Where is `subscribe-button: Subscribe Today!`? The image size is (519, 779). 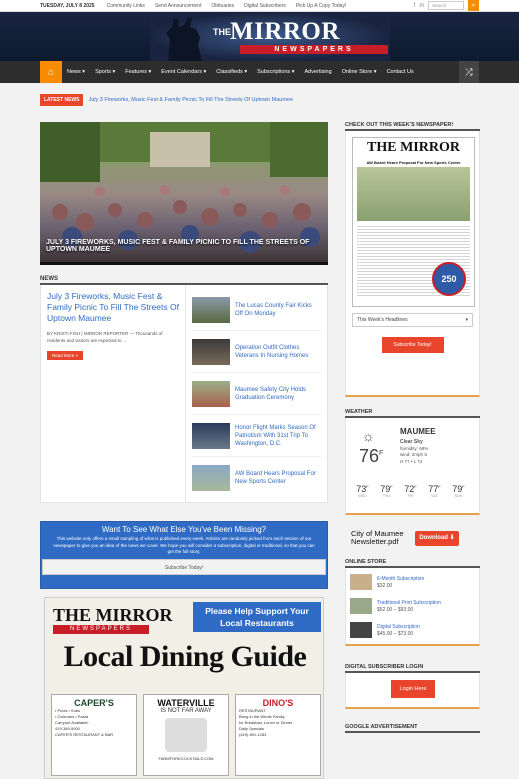 subscribe-button: Subscribe Today! is located at coordinates (184, 566).